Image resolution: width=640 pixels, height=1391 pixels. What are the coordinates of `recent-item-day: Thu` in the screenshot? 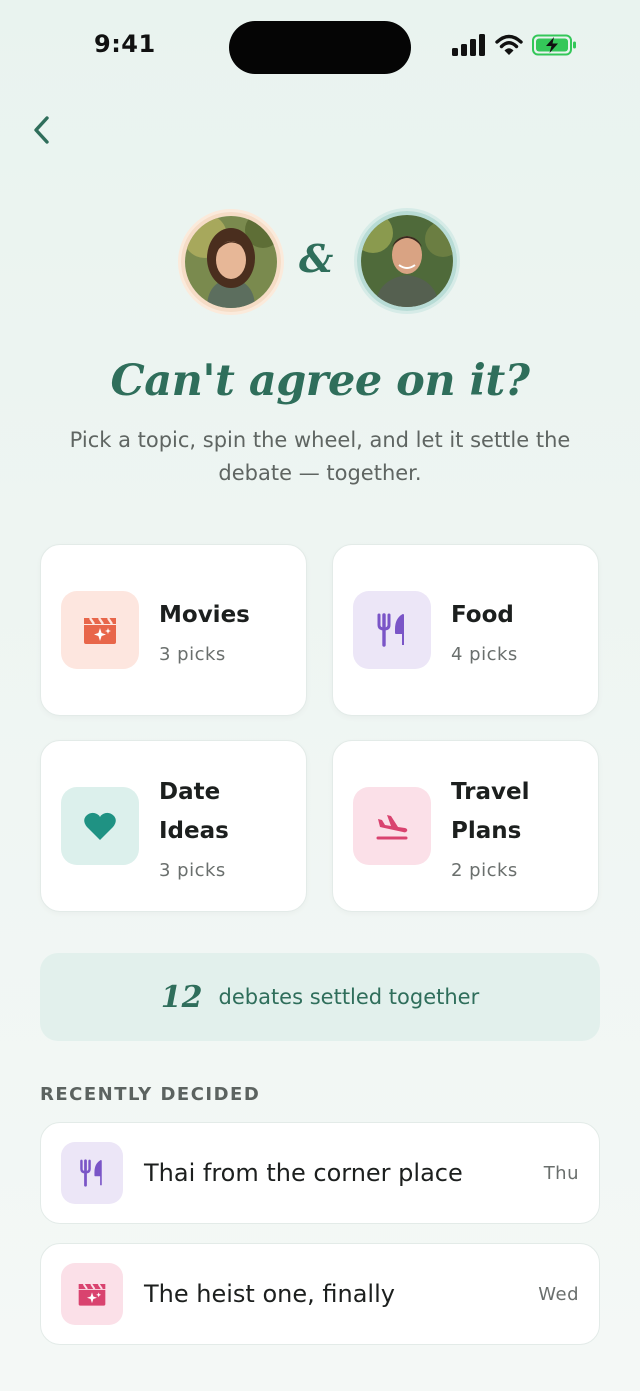 It's located at (561, 1173).